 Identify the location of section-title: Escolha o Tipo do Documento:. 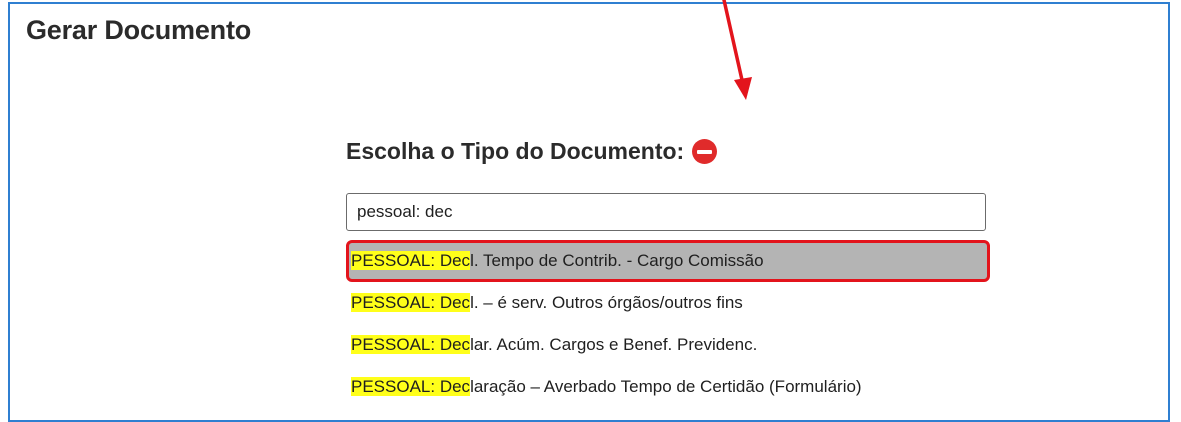
(532, 151).